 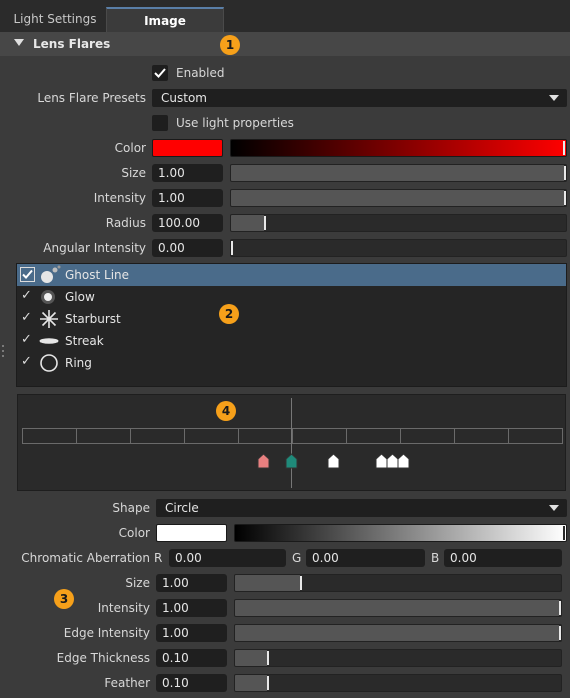 What do you see at coordinates (398, 248) in the screenshot?
I see `lens-angular-intensity-slider` at bounding box center [398, 248].